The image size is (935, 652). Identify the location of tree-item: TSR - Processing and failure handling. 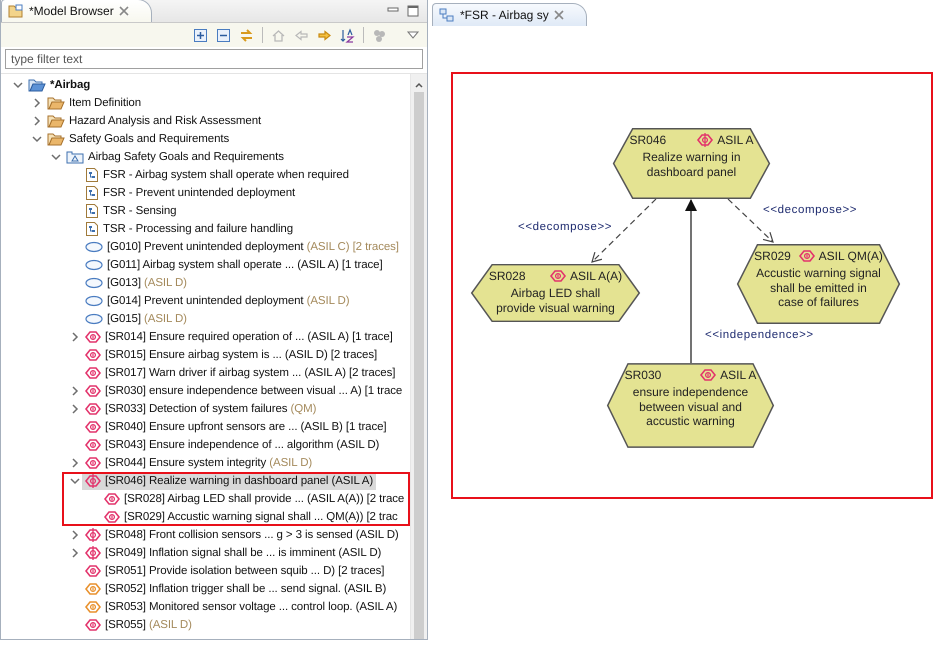
(189, 229).